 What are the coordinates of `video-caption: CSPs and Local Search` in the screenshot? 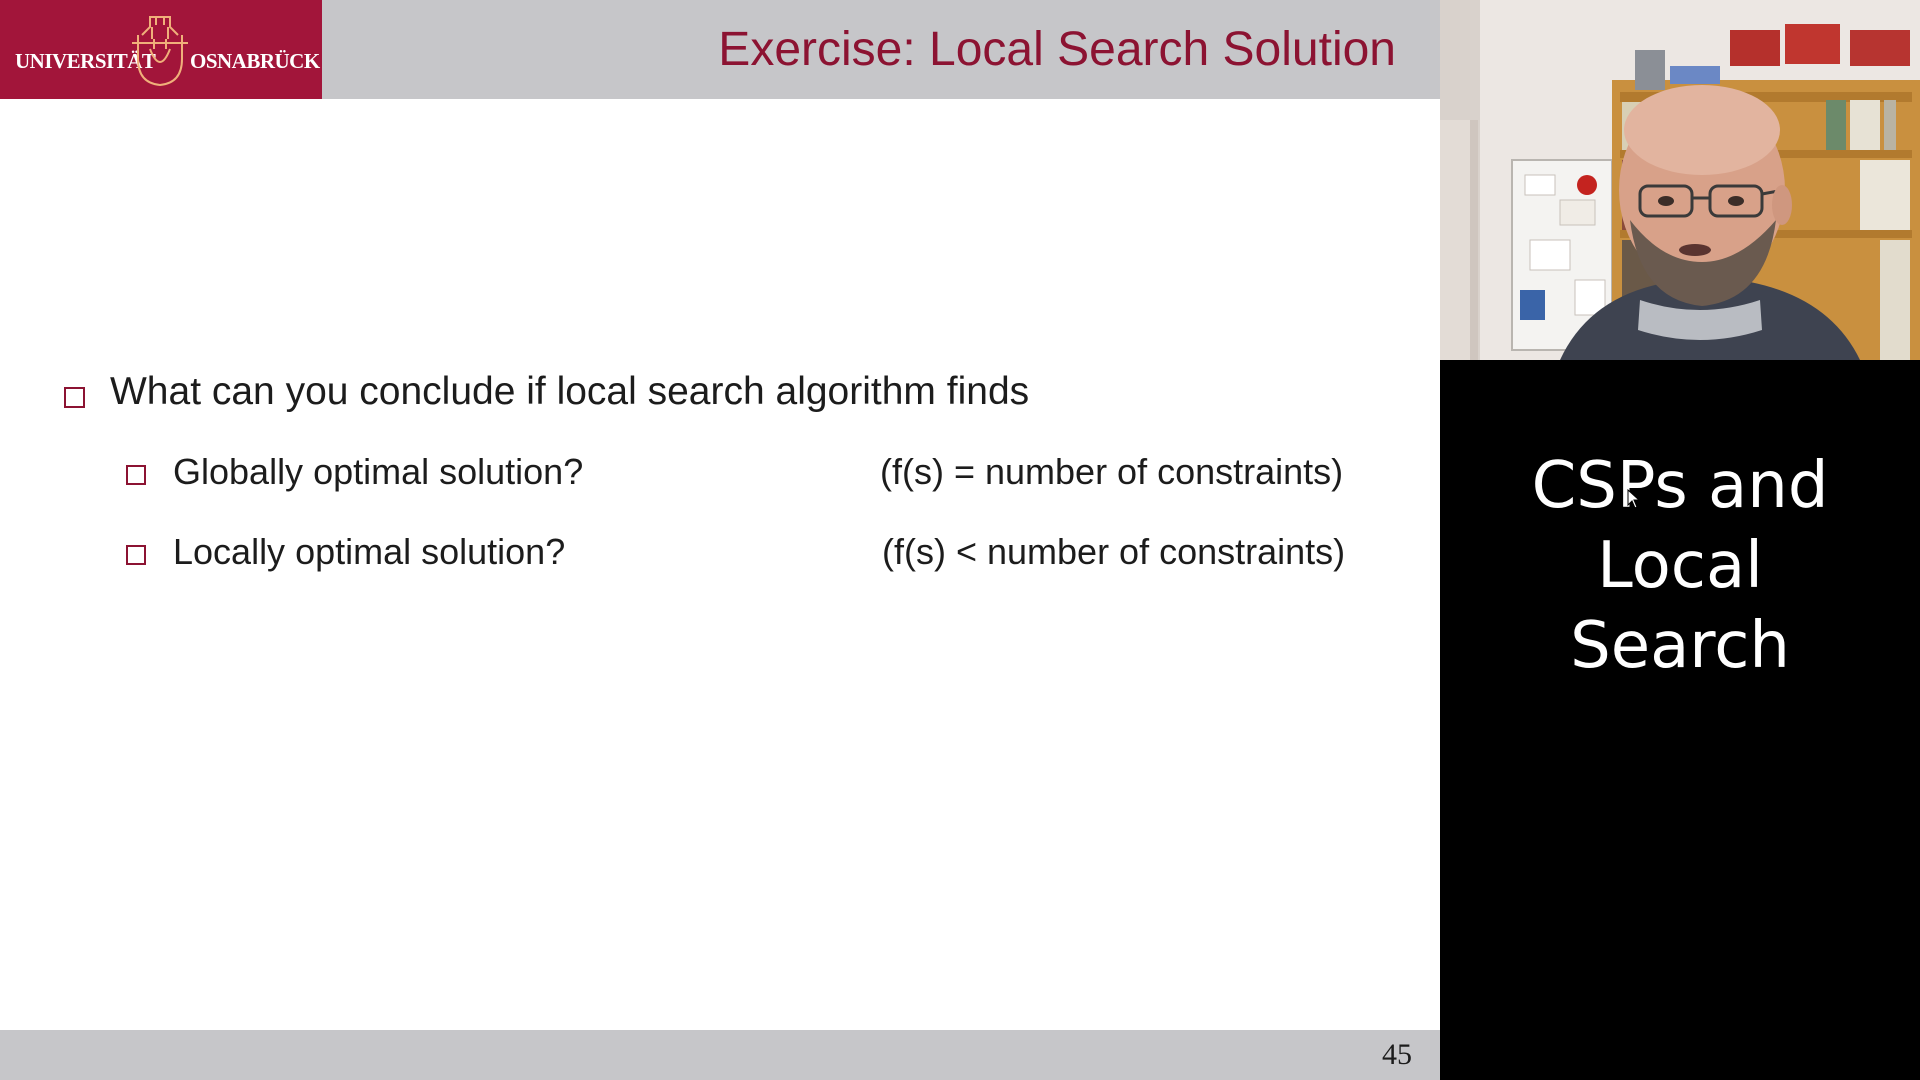 It's located at (1680, 566).